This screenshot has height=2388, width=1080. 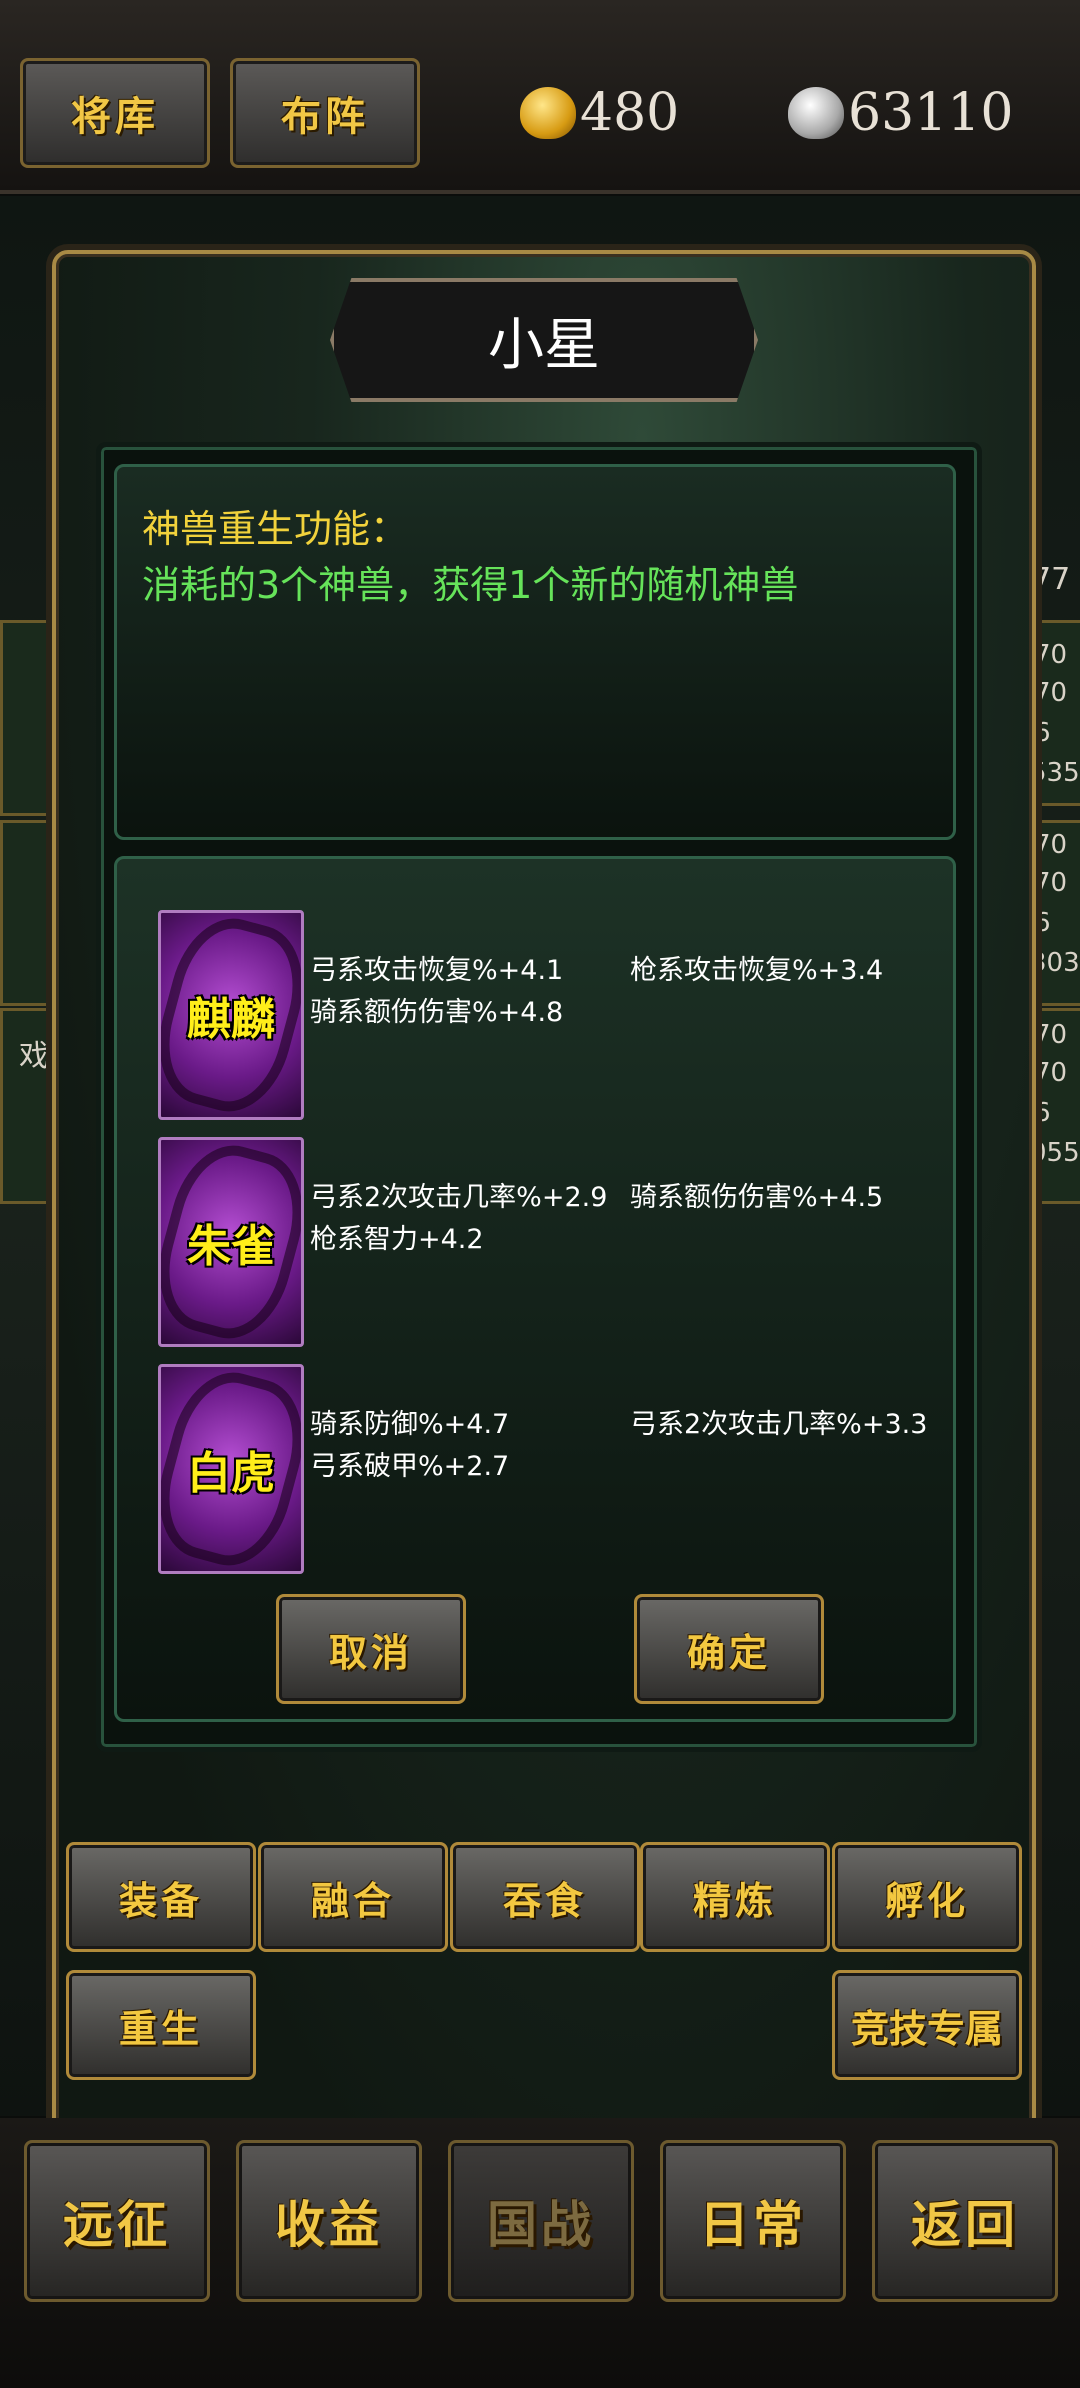 I want to click on side-card-text: 戏, so click(x=34, y=1056).